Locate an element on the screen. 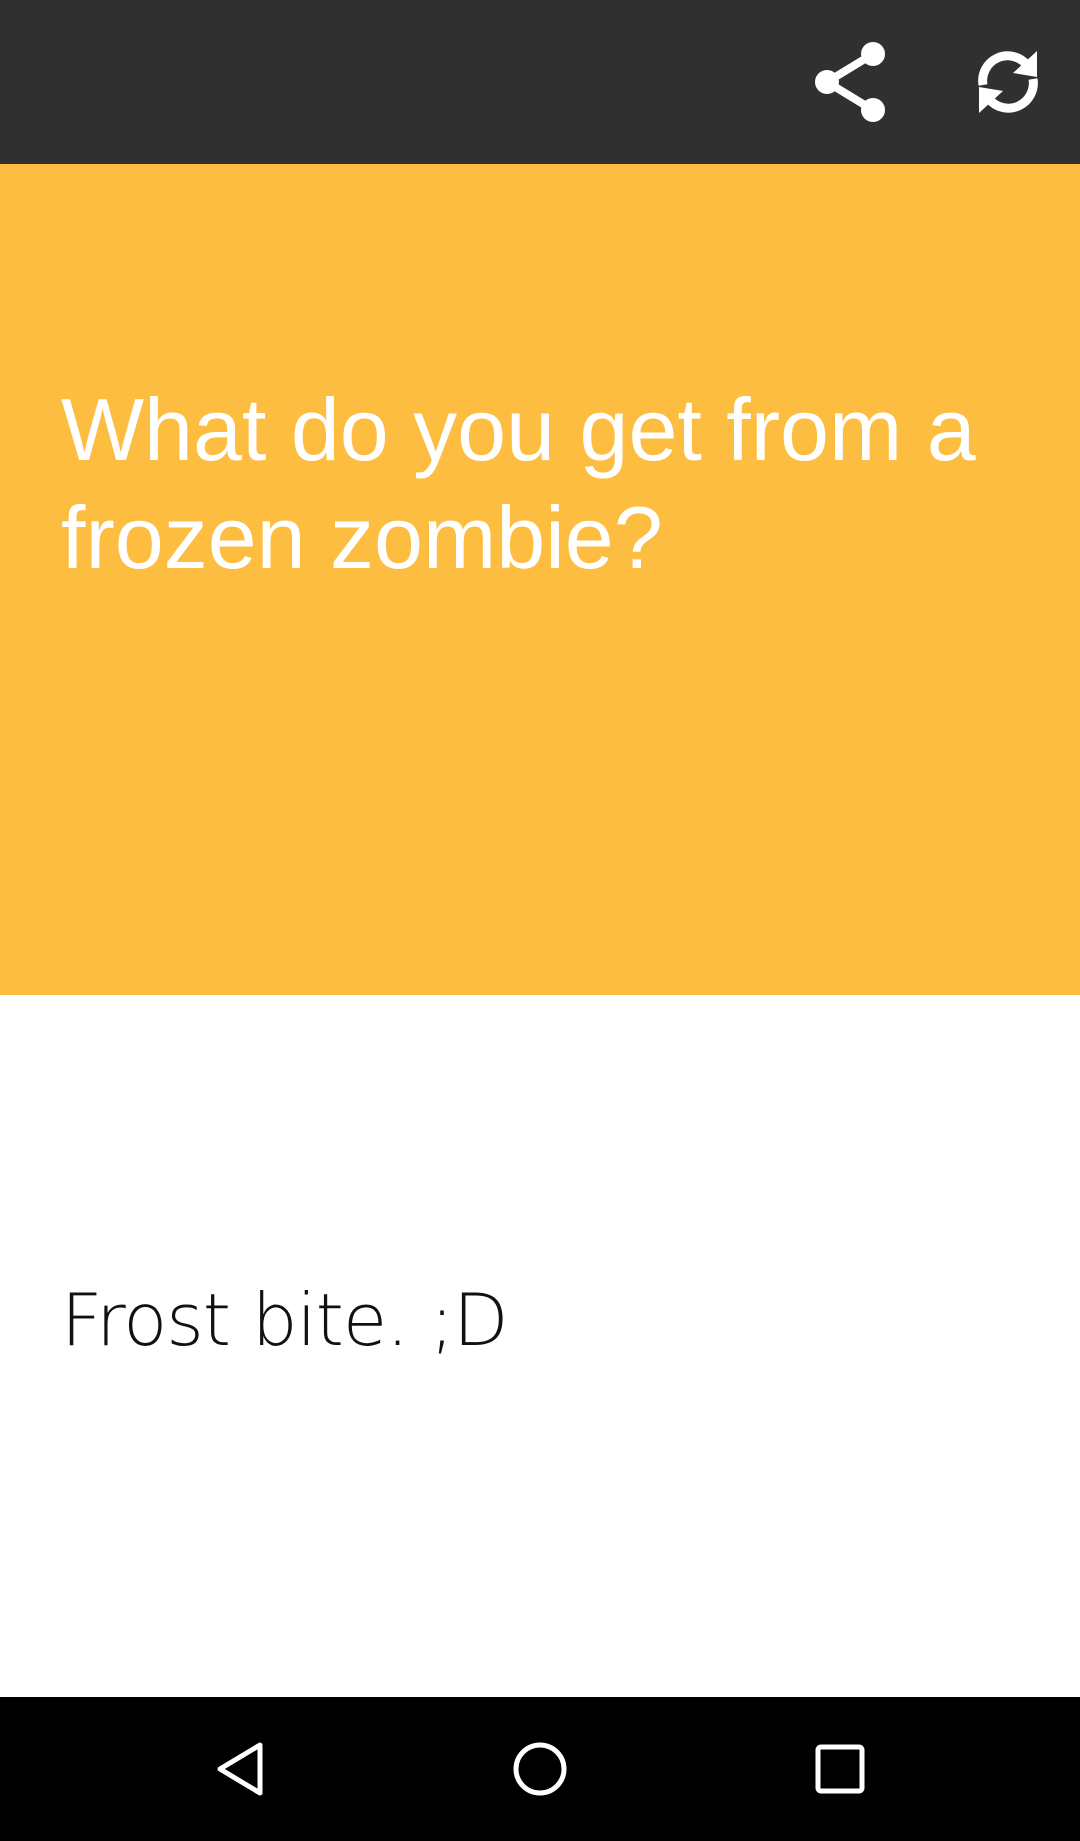 The height and width of the screenshot is (1841, 1080). answer-text: Frost bite. ;D is located at coordinates (285, 1320).